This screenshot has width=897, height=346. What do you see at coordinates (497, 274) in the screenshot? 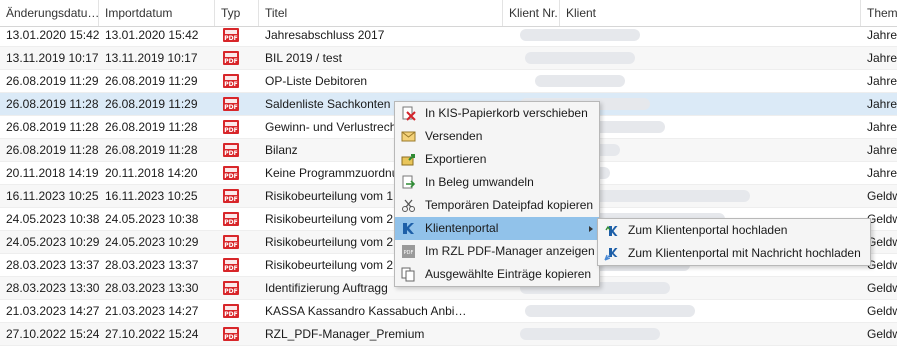
I see `menu-item-copy-entries: Ausgewählte Einträge kopieren` at bounding box center [497, 274].